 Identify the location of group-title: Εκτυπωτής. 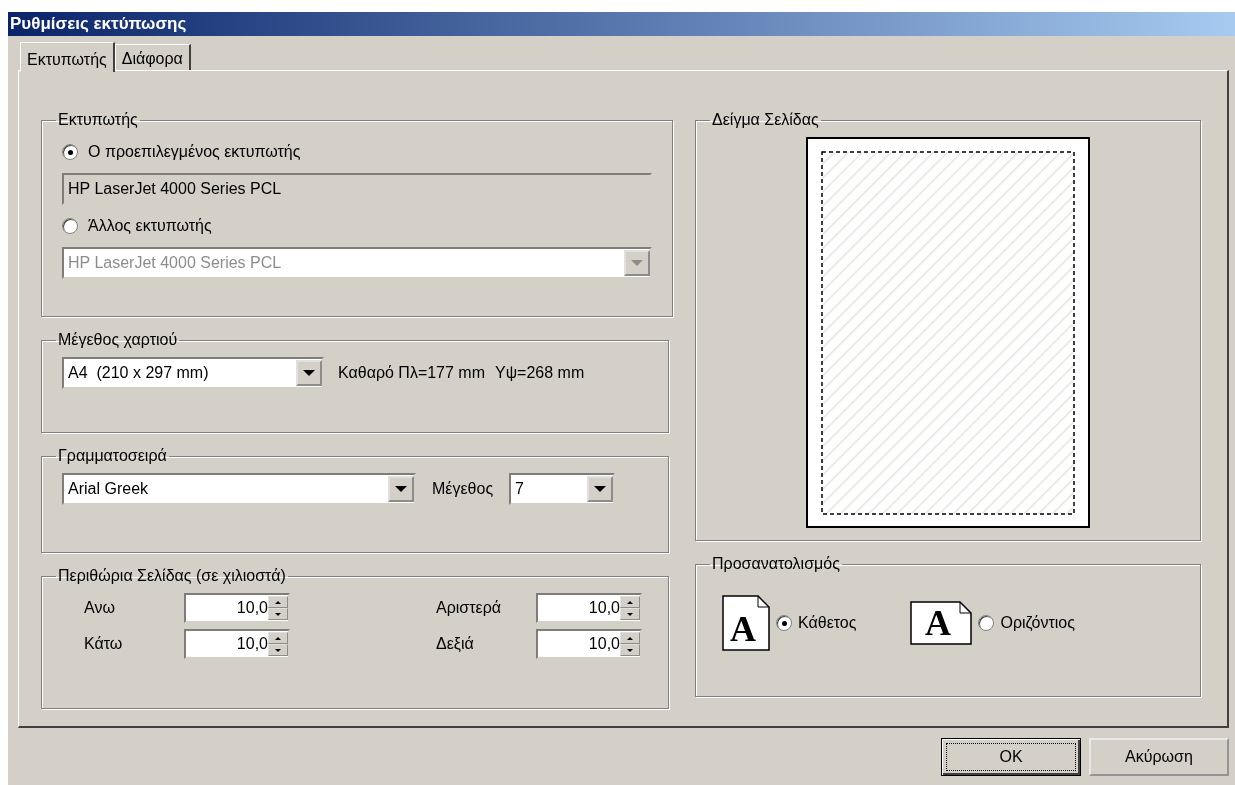
(98, 120).